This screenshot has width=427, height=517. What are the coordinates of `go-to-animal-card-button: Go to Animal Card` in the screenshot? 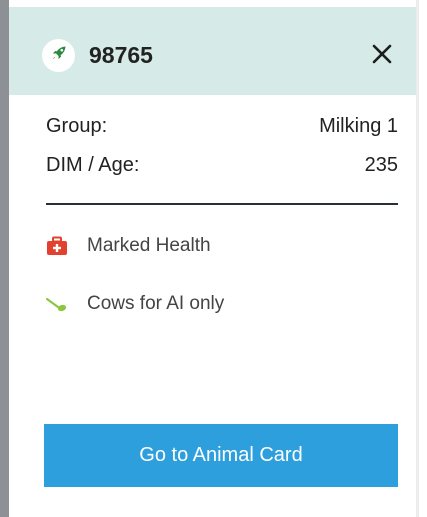 It's located at (221, 455).